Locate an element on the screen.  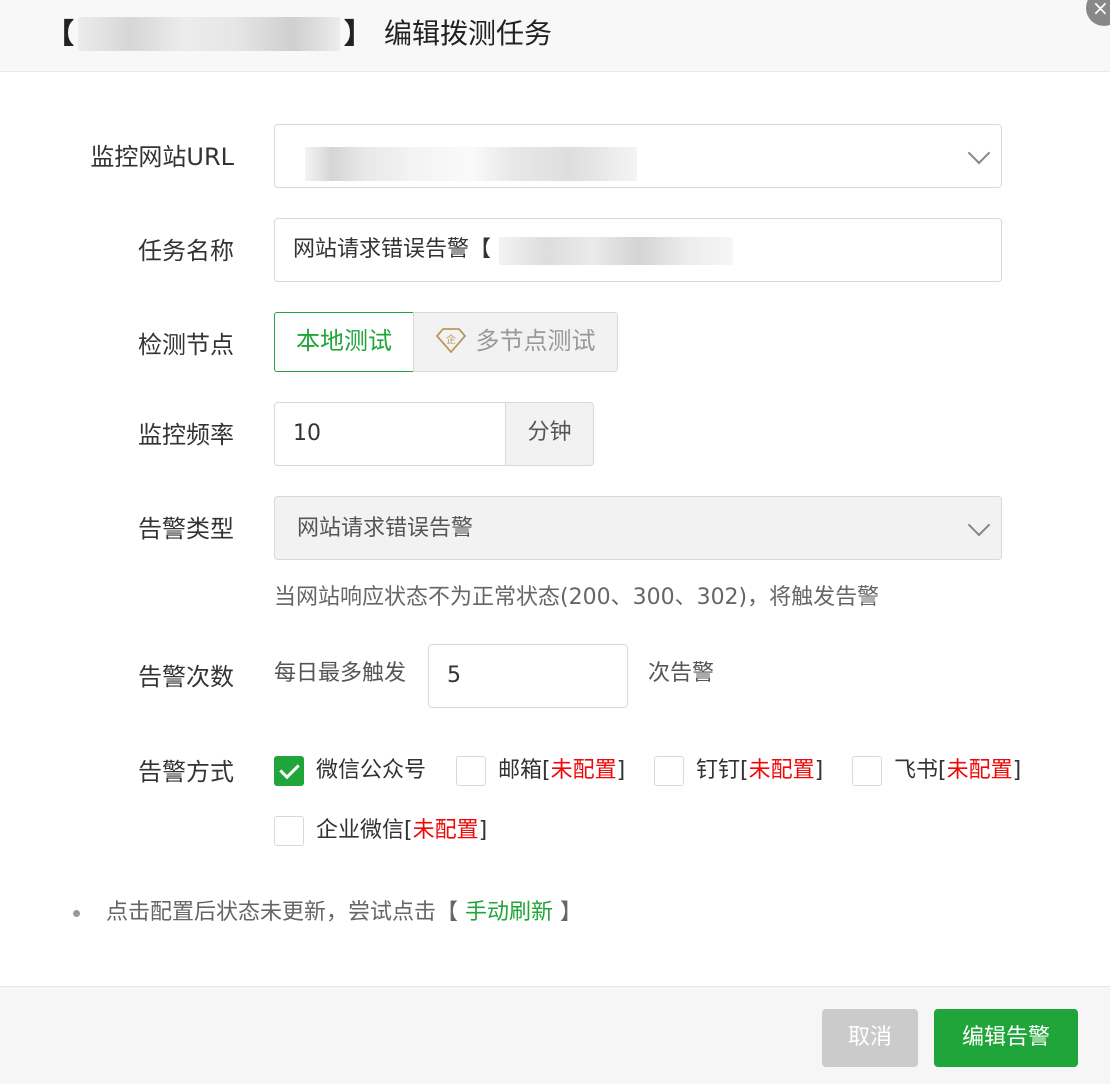
tip-bullet is located at coordinates (76, 913).